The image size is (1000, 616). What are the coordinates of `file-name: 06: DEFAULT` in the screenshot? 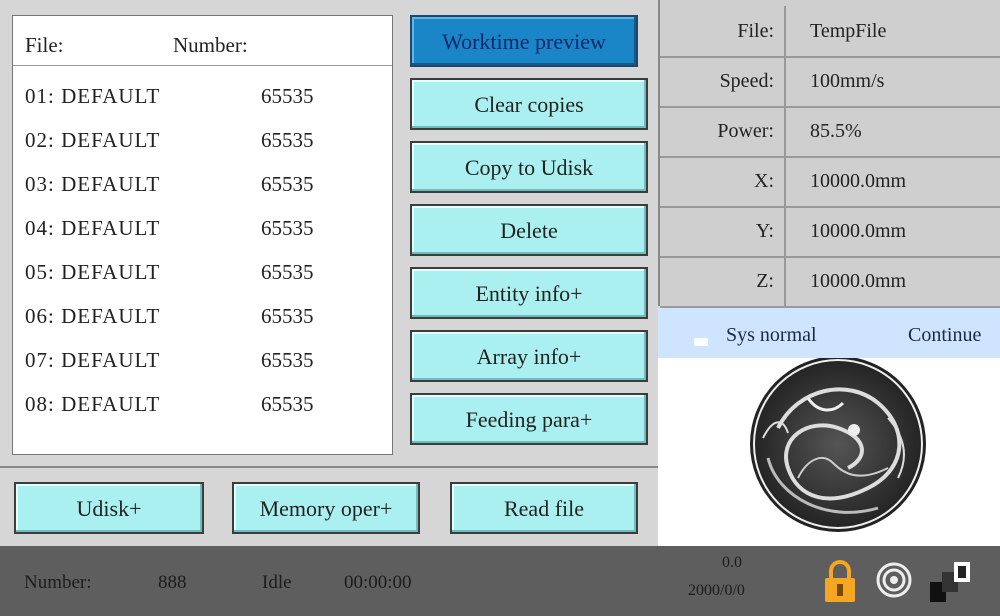 It's located at (93, 316).